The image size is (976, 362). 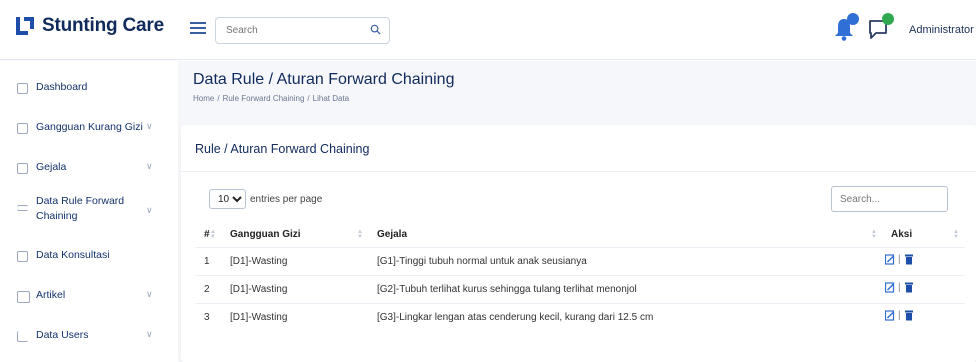 What do you see at coordinates (51, 295) in the screenshot?
I see `sidebar-item-label: Artikel` at bounding box center [51, 295].